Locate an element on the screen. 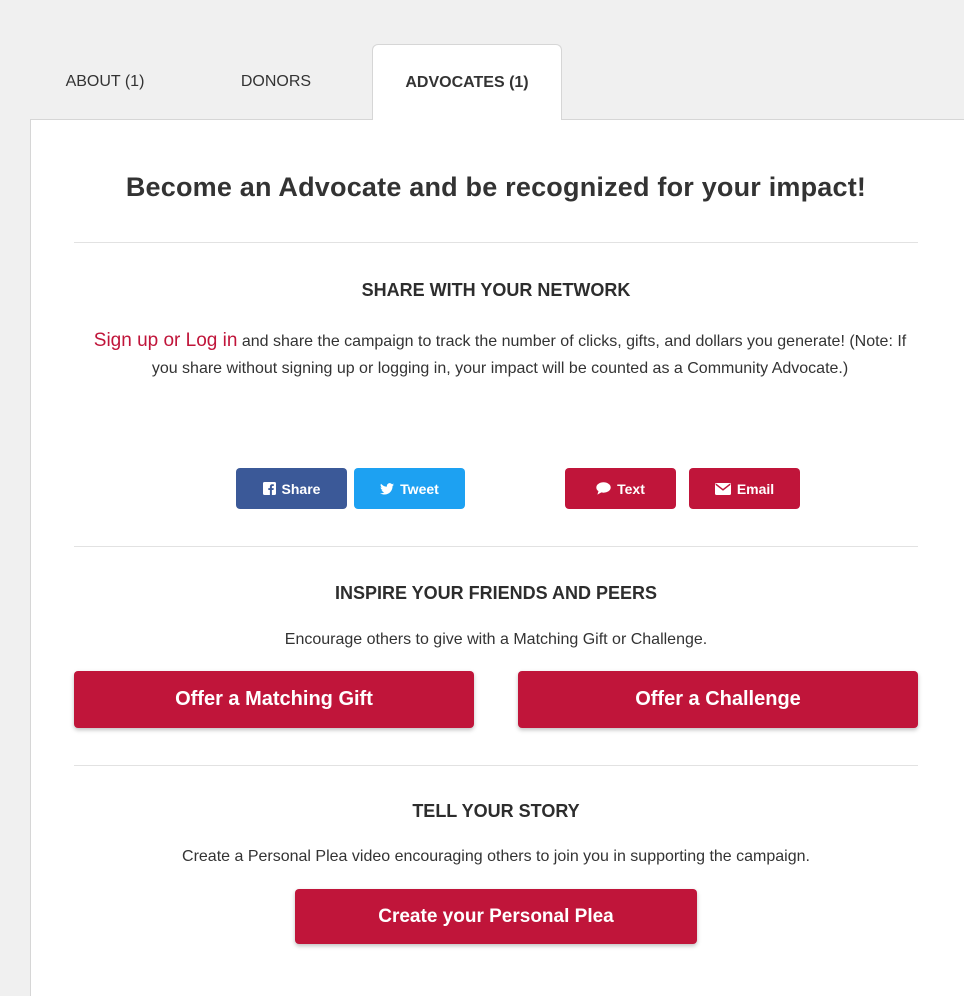 The width and height of the screenshot is (964, 996). email-share-button: Email is located at coordinates (744, 488).